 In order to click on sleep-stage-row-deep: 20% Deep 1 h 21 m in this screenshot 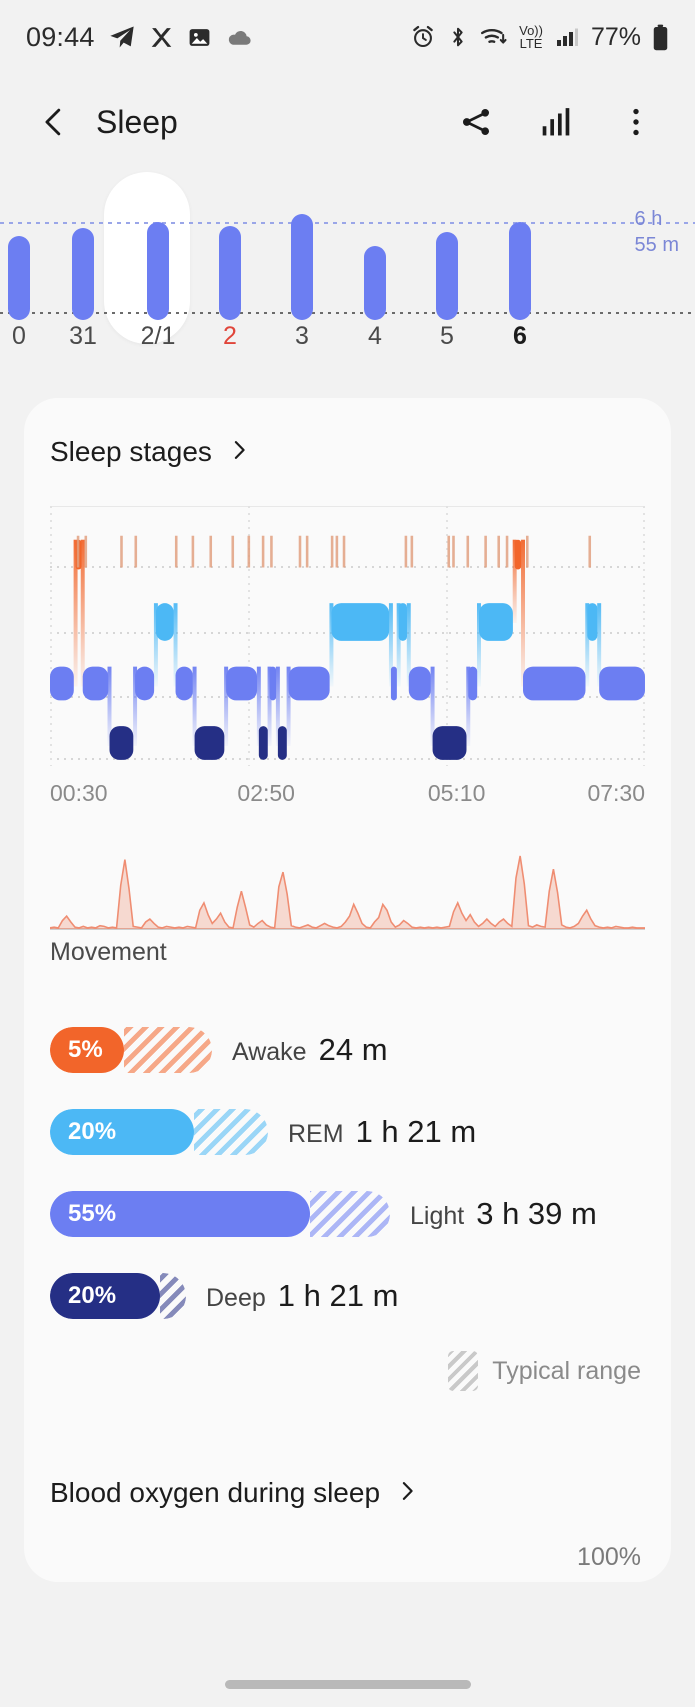, I will do `click(347, 1296)`.